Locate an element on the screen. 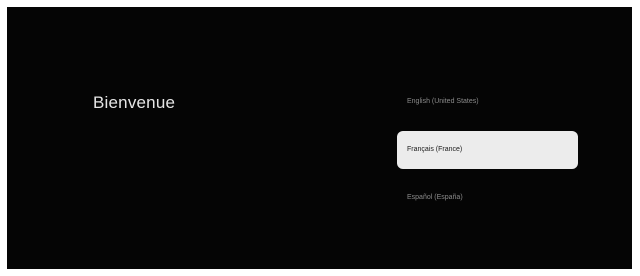 This screenshot has width=640, height=276. language-option-english: English (United States) is located at coordinates (487, 102).